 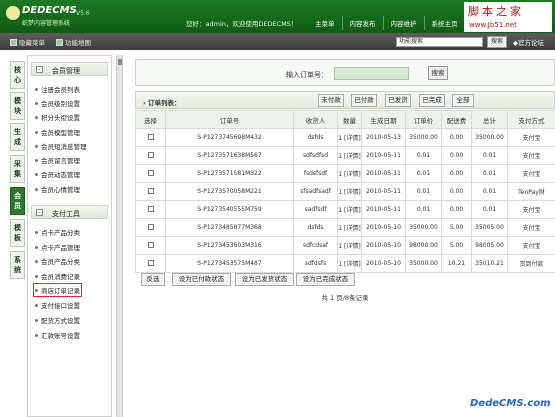 I want to click on welcome-text: 您好：admin，欢迎使用DEDECMS！, so click(x=242, y=24).